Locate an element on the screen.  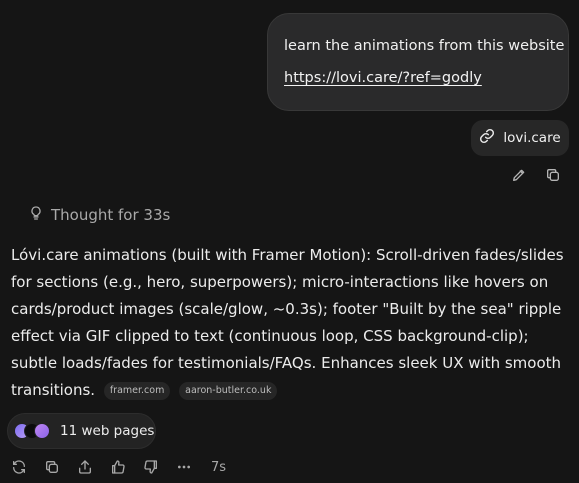
citation-chip: framer.com is located at coordinates (137, 391).